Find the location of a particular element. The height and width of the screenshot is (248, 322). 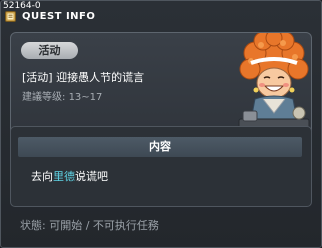

window-title: QUEST INFO is located at coordinates (59, 16).